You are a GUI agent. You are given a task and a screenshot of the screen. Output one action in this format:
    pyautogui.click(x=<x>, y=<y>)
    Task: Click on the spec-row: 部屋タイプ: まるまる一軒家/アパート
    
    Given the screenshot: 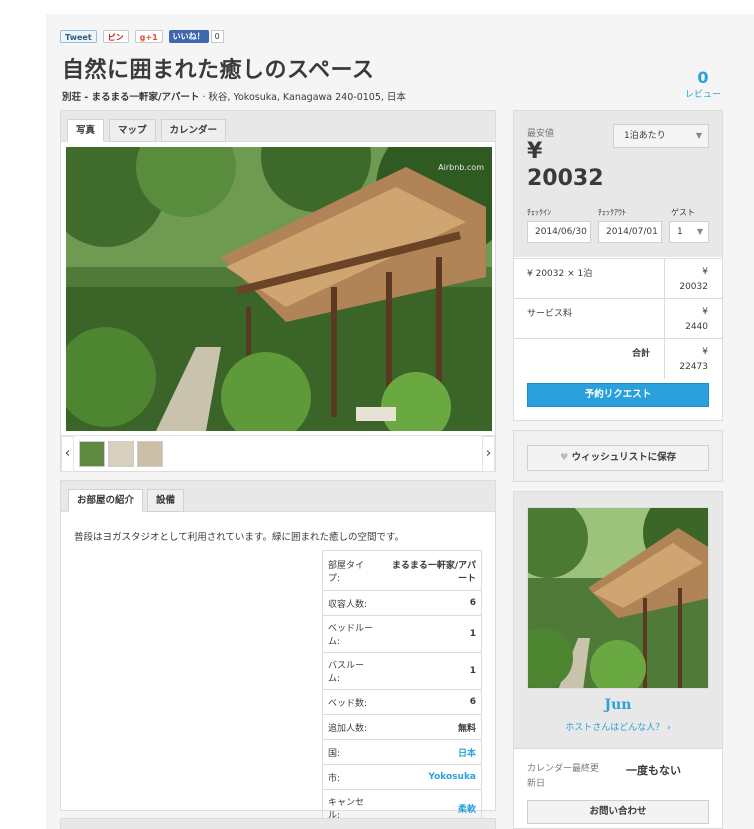 What is the action you would take?
    pyautogui.click(x=402, y=570)
    